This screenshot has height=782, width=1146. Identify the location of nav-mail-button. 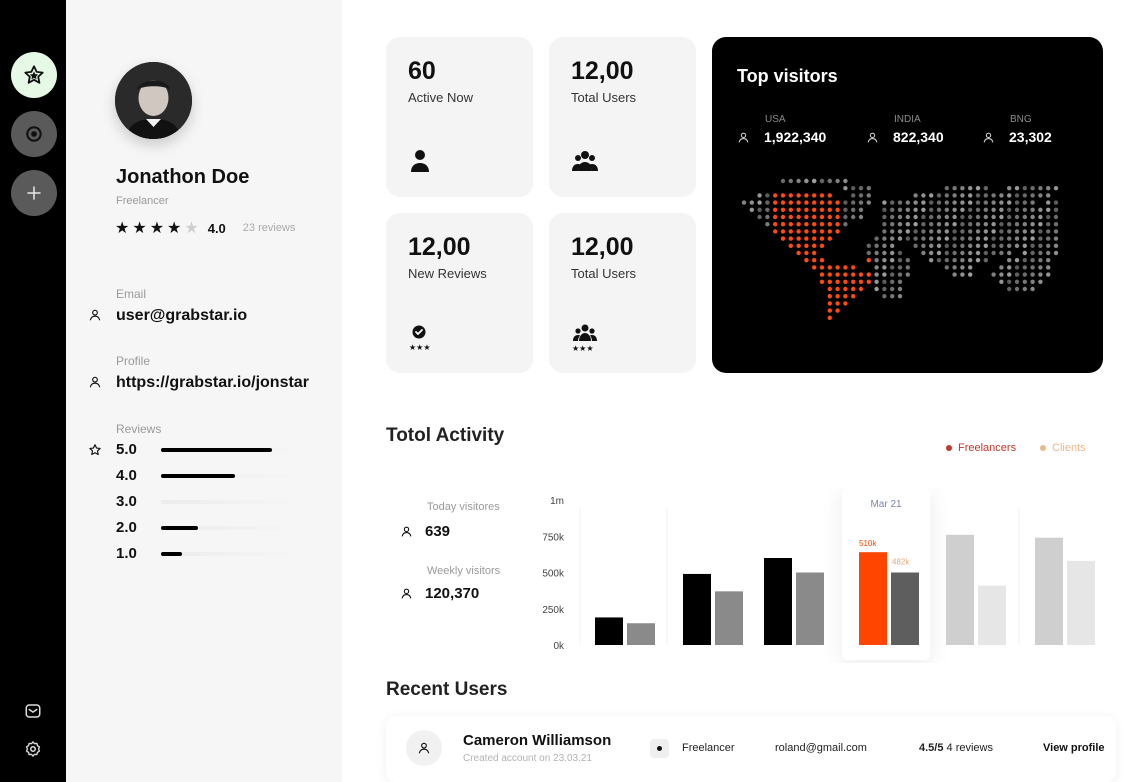
(33, 711).